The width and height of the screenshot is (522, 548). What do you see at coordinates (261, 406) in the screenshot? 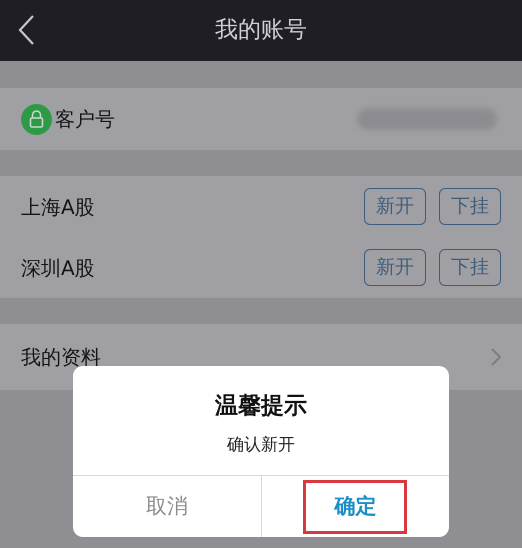
I see `dialog-title: 温馨提示` at bounding box center [261, 406].